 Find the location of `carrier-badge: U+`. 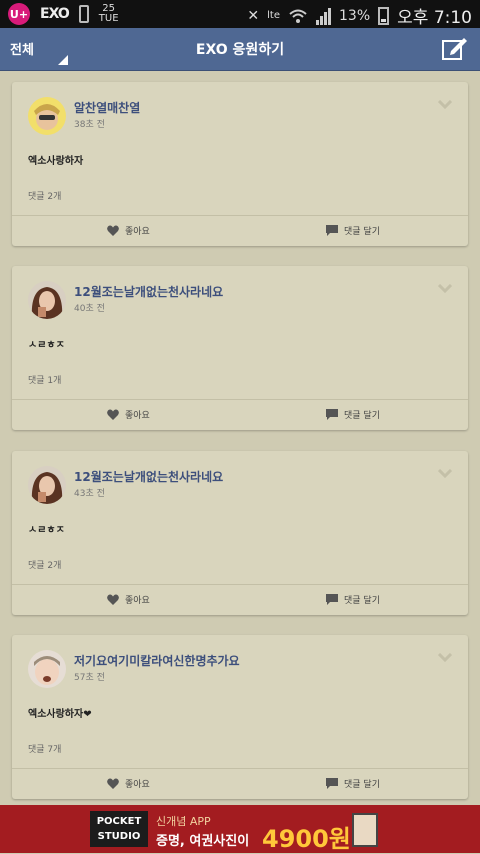

carrier-badge: U+ is located at coordinates (19, 14).